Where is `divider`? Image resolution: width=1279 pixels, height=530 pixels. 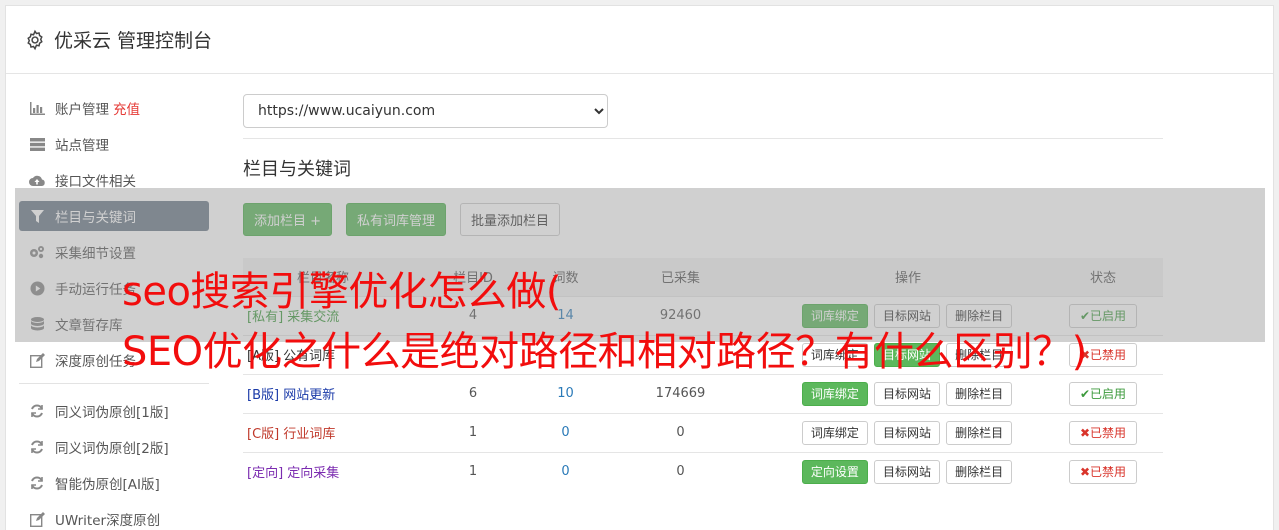
divider is located at coordinates (703, 138).